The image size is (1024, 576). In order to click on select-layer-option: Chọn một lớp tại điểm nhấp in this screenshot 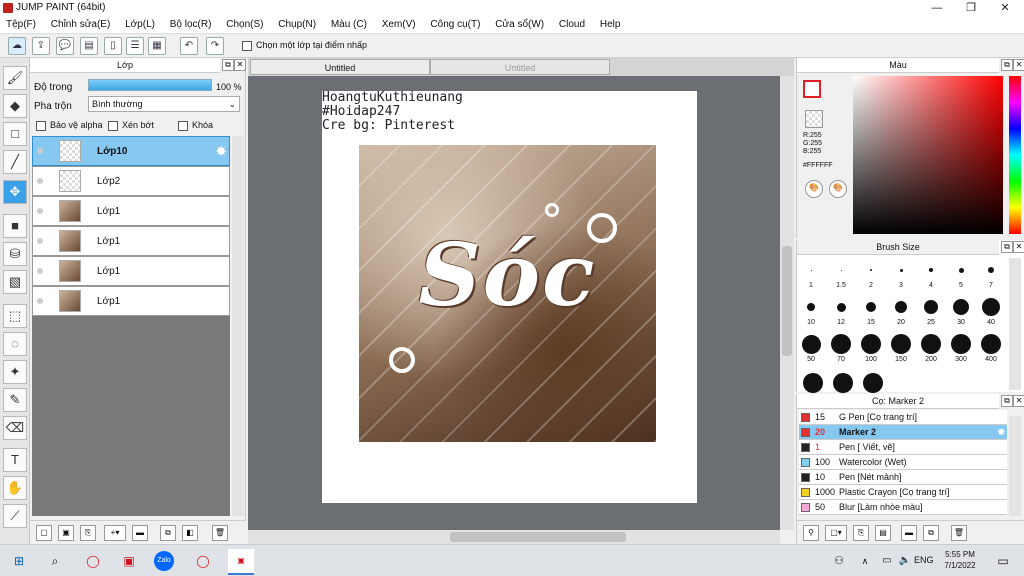, I will do `click(304, 45)`.